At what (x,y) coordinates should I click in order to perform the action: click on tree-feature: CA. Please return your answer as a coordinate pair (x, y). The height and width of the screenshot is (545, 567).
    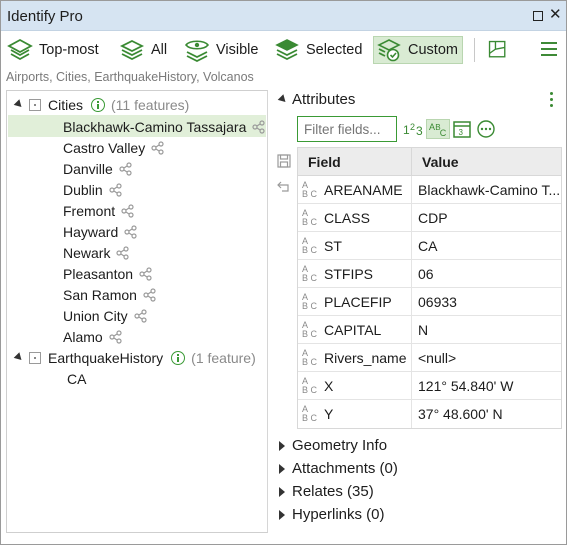
    Looking at the image, I should click on (76, 378).